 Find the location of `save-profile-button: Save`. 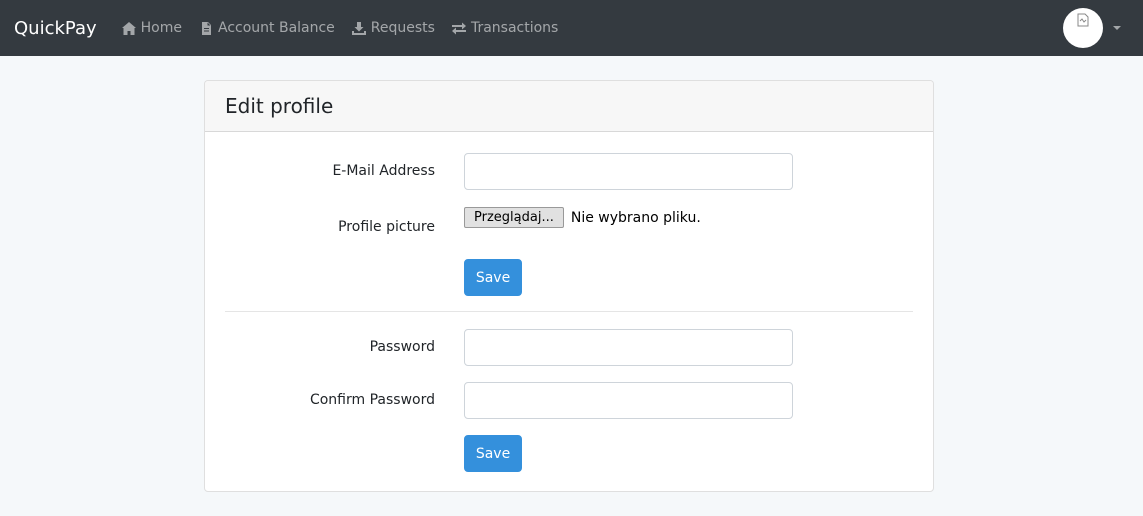

save-profile-button: Save is located at coordinates (493, 277).